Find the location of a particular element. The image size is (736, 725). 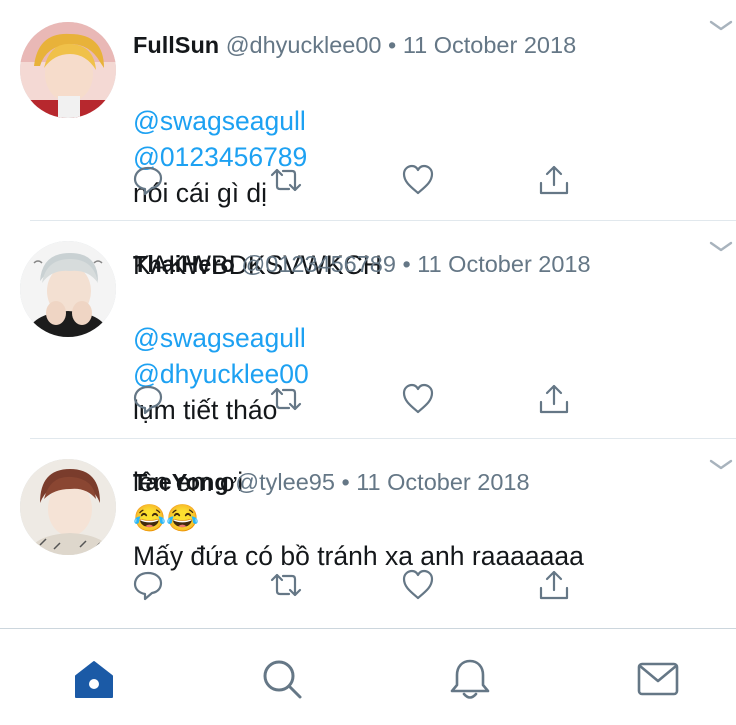

display-name: ThaiHero is located at coordinates (184, 264).